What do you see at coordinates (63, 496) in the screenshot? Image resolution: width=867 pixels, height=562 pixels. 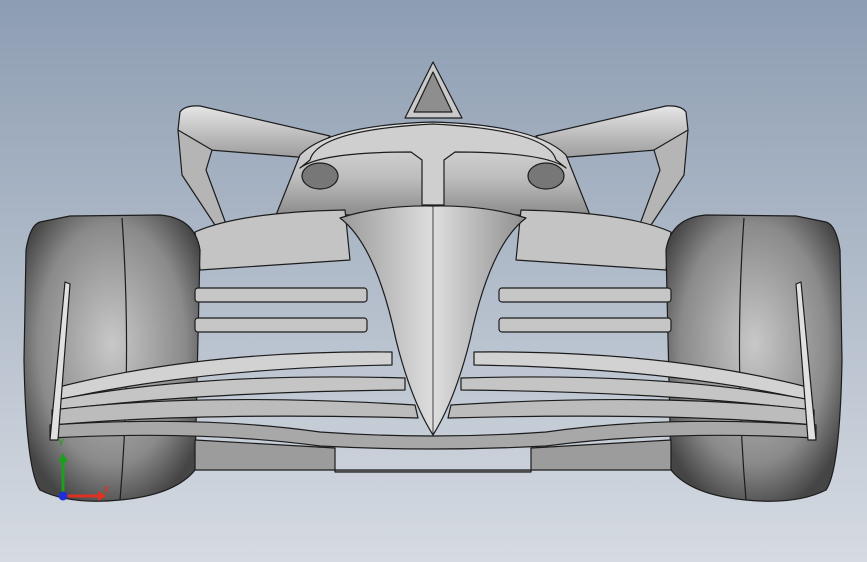 I see `z-axis-marker` at bounding box center [63, 496].